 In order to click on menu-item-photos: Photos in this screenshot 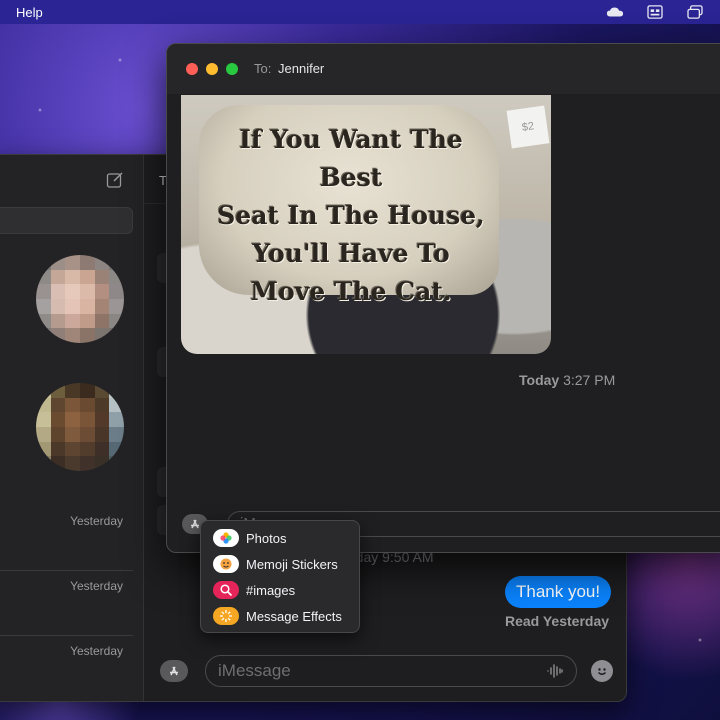, I will do `click(280, 538)`.